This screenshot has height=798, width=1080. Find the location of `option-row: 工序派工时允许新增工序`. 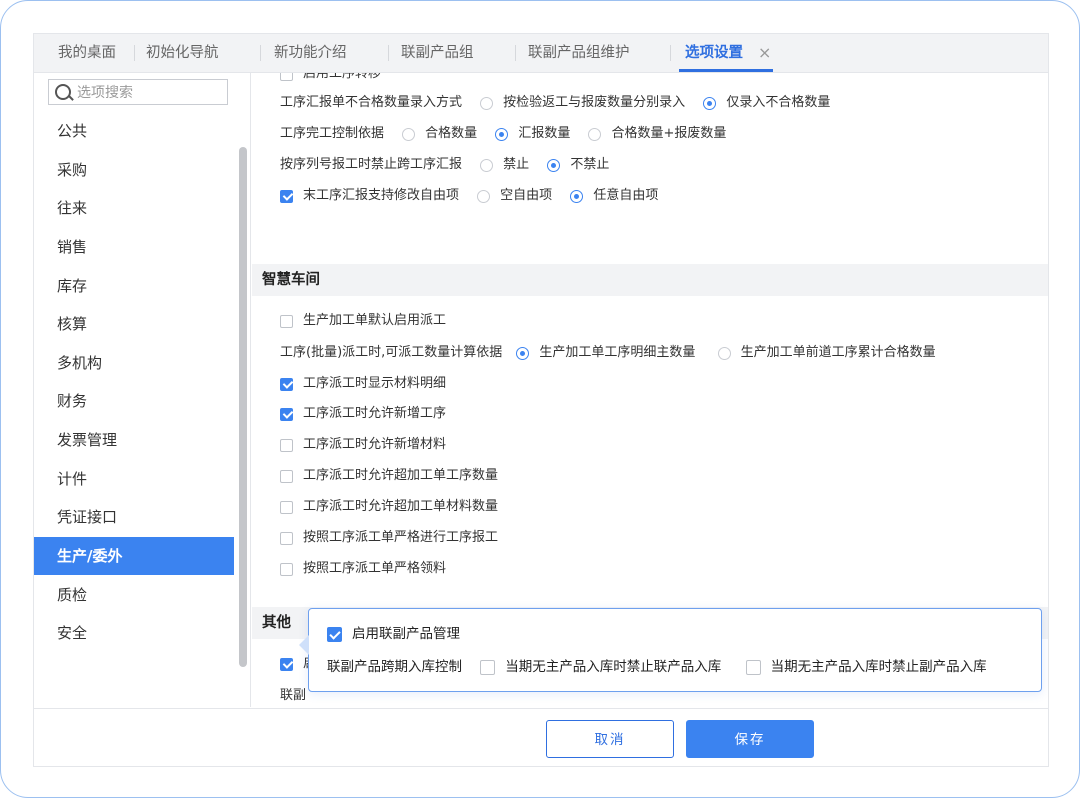

option-row: 工序派工时允许新增工序 is located at coordinates (363, 414).